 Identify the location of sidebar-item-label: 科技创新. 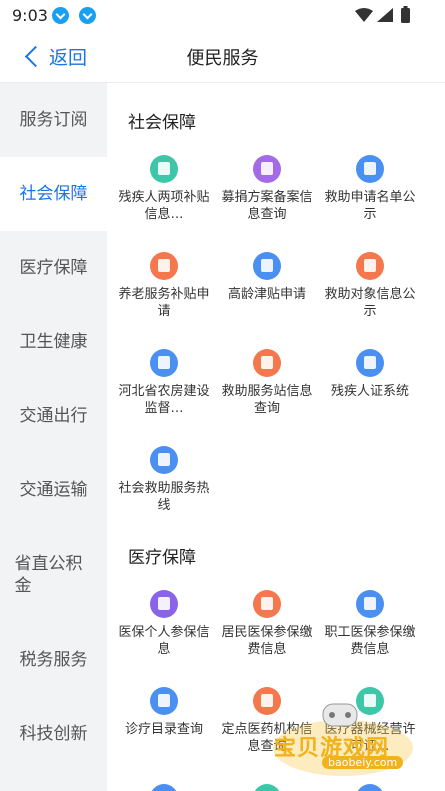
(53, 734).